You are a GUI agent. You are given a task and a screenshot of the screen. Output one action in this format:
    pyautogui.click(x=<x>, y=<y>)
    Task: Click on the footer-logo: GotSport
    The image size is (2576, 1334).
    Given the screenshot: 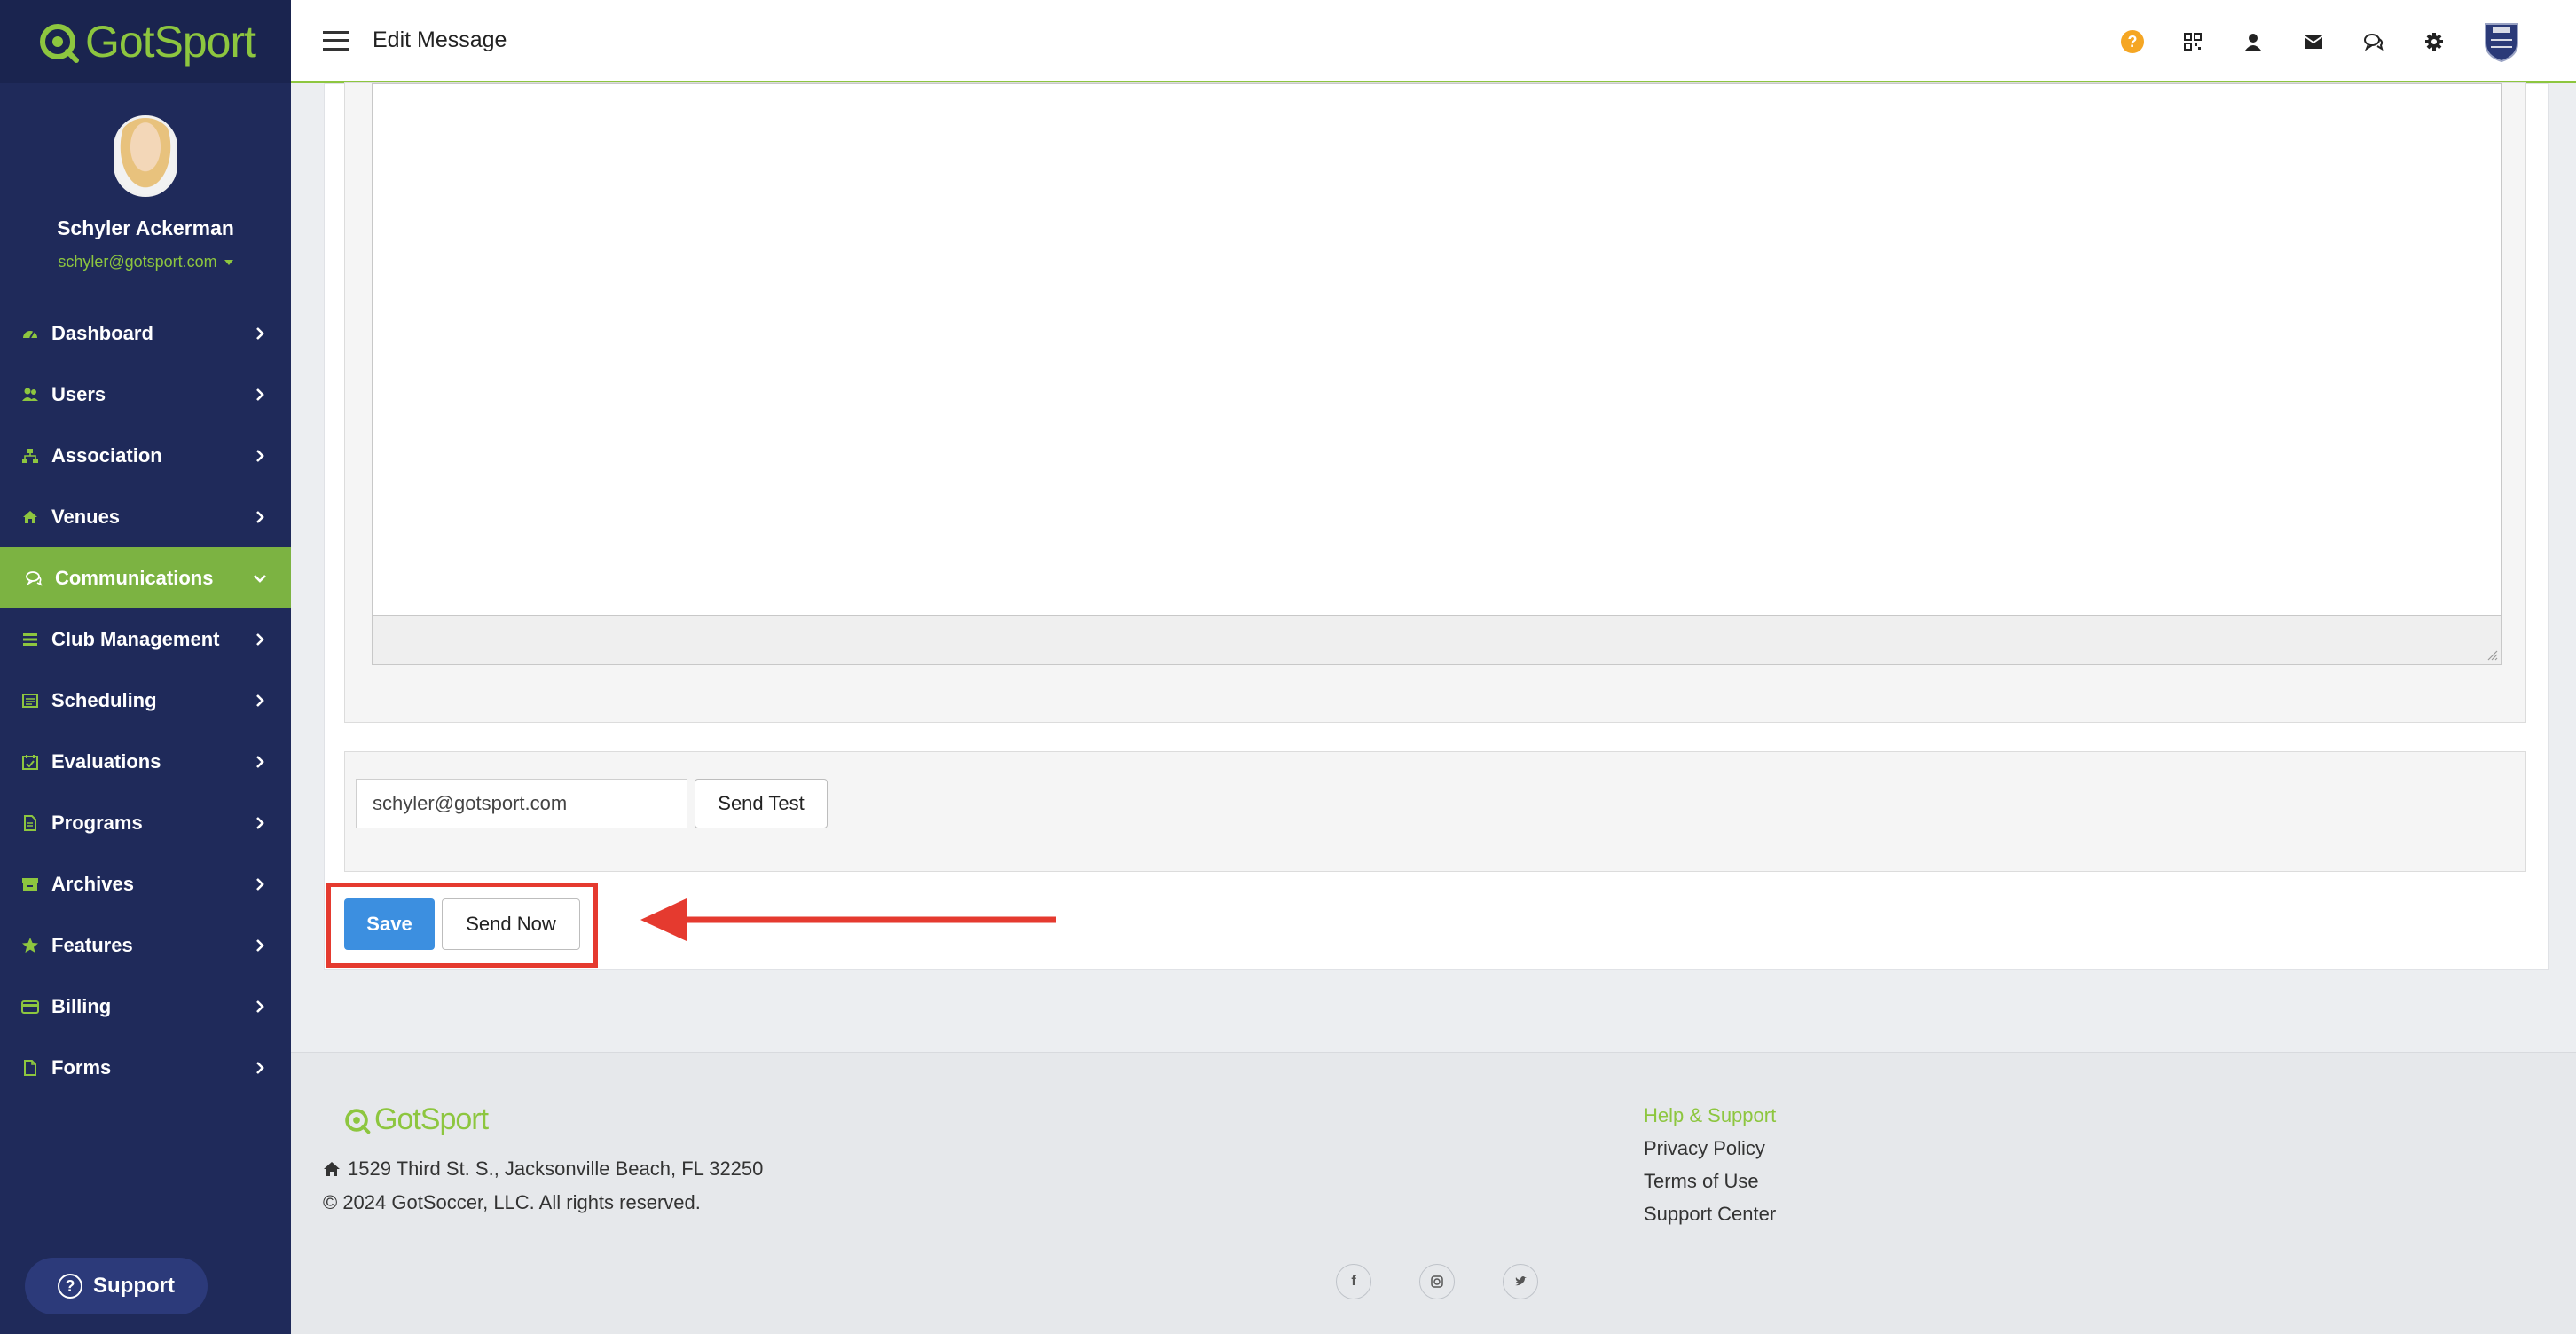 What is the action you would take?
    pyautogui.click(x=415, y=1120)
    